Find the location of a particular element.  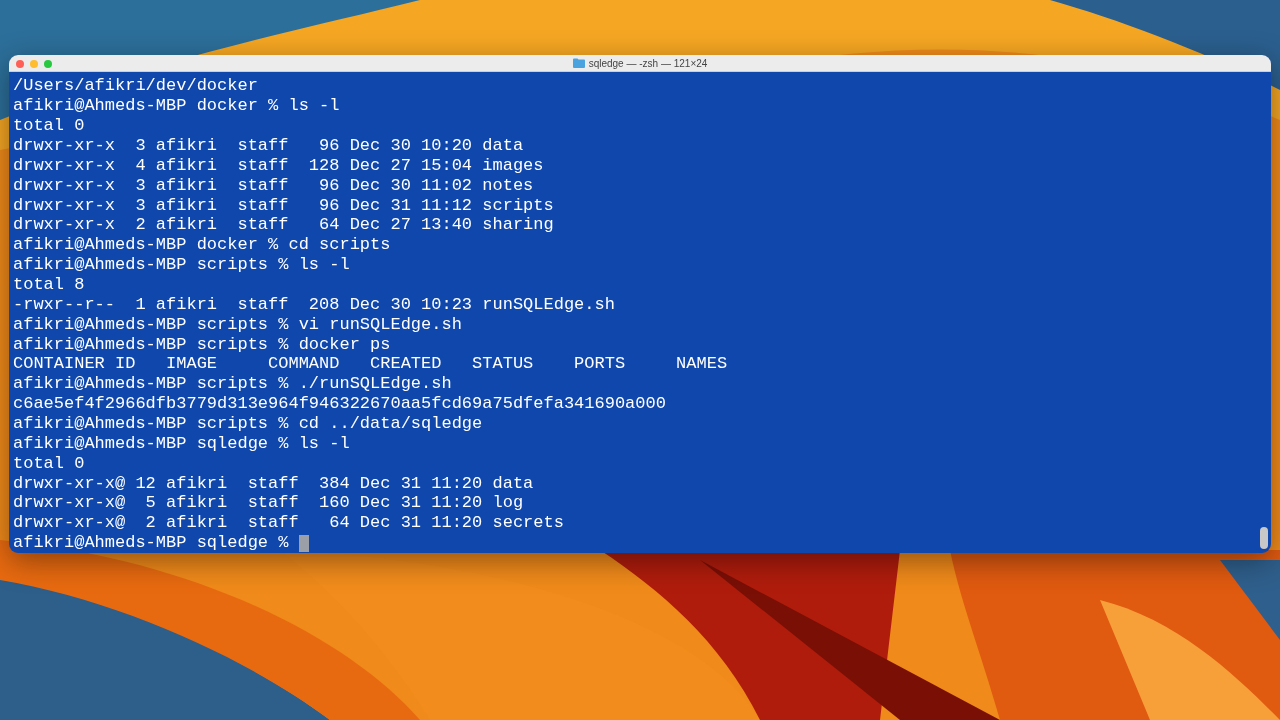

terminal-line: drwxr-xr-x@ 5 afikri staff 160 Dec 31 11:20 log is located at coordinates (268, 503).